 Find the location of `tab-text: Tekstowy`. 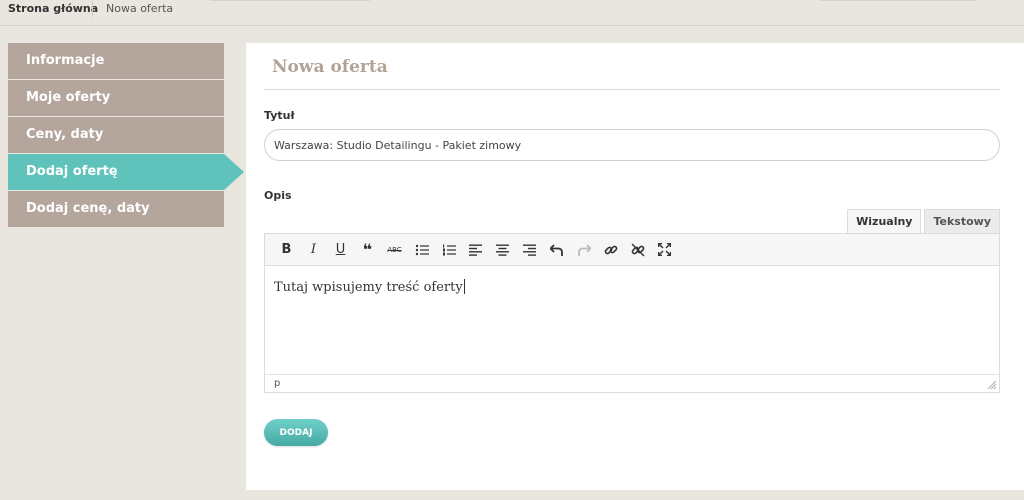

tab-text: Tekstowy is located at coordinates (962, 221).